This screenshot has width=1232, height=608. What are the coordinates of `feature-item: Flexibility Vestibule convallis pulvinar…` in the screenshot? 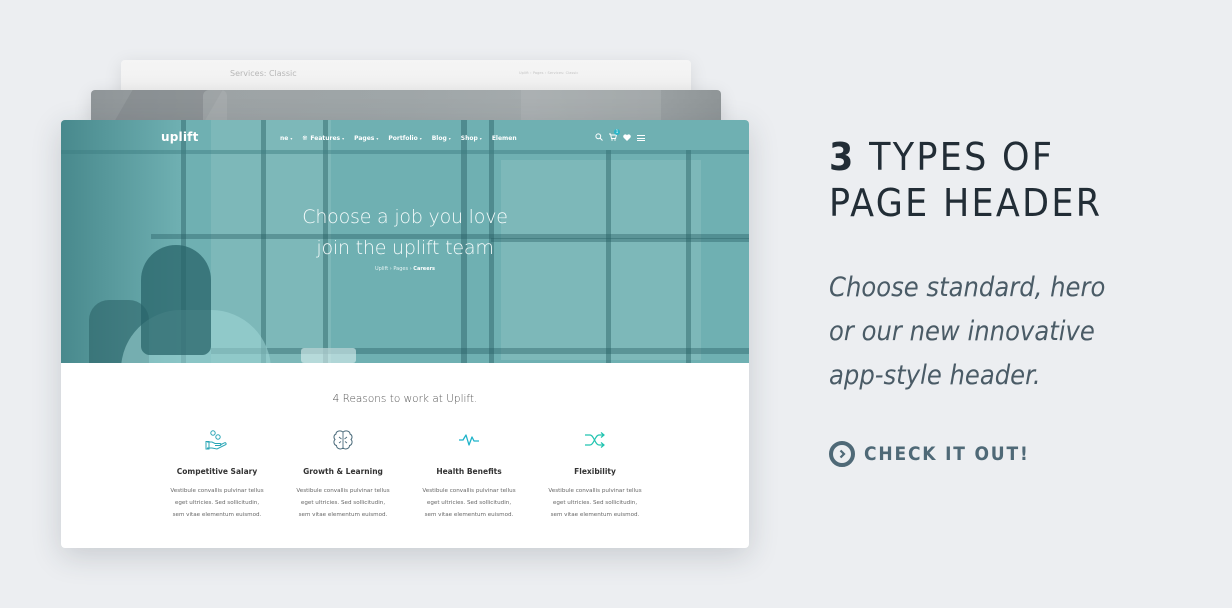 It's located at (595, 474).